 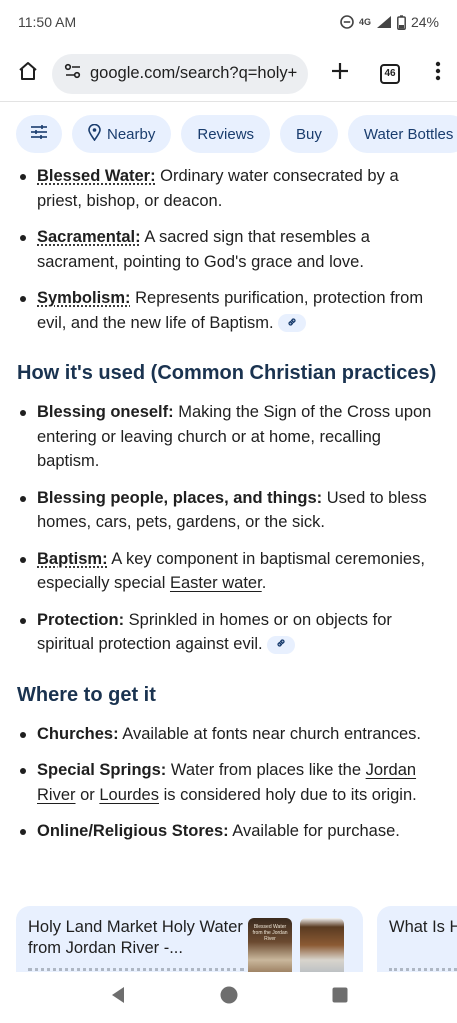 What do you see at coordinates (228, 22) in the screenshot?
I see `status-bar: 11:50 AM 4G 24%` at bounding box center [228, 22].